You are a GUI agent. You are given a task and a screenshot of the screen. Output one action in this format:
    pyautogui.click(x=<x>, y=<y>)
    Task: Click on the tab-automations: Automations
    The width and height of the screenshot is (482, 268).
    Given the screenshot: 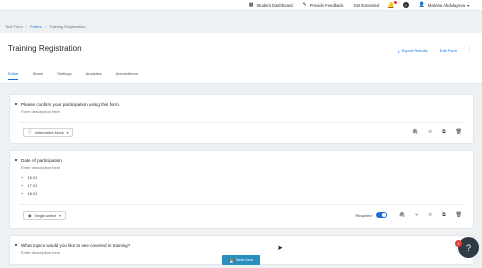 What is the action you would take?
    pyautogui.click(x=127, y=75)
    